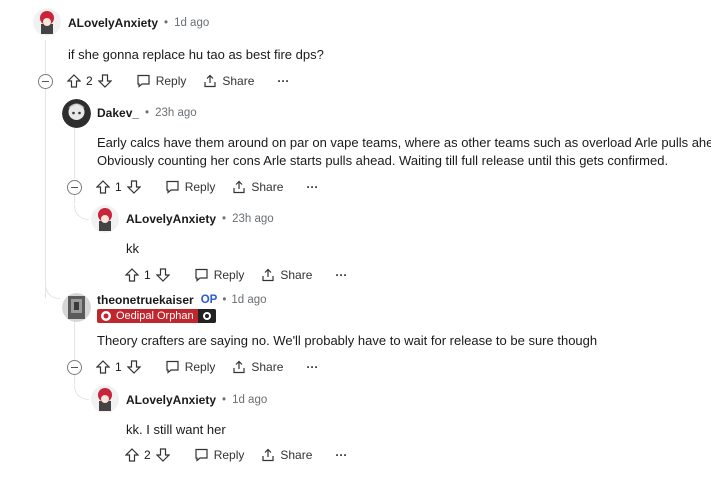  What do you see at coordinates (176, 429) in the screenshot?
I see `comment-body: kk. I still want her` at bounding box center [176, 429].